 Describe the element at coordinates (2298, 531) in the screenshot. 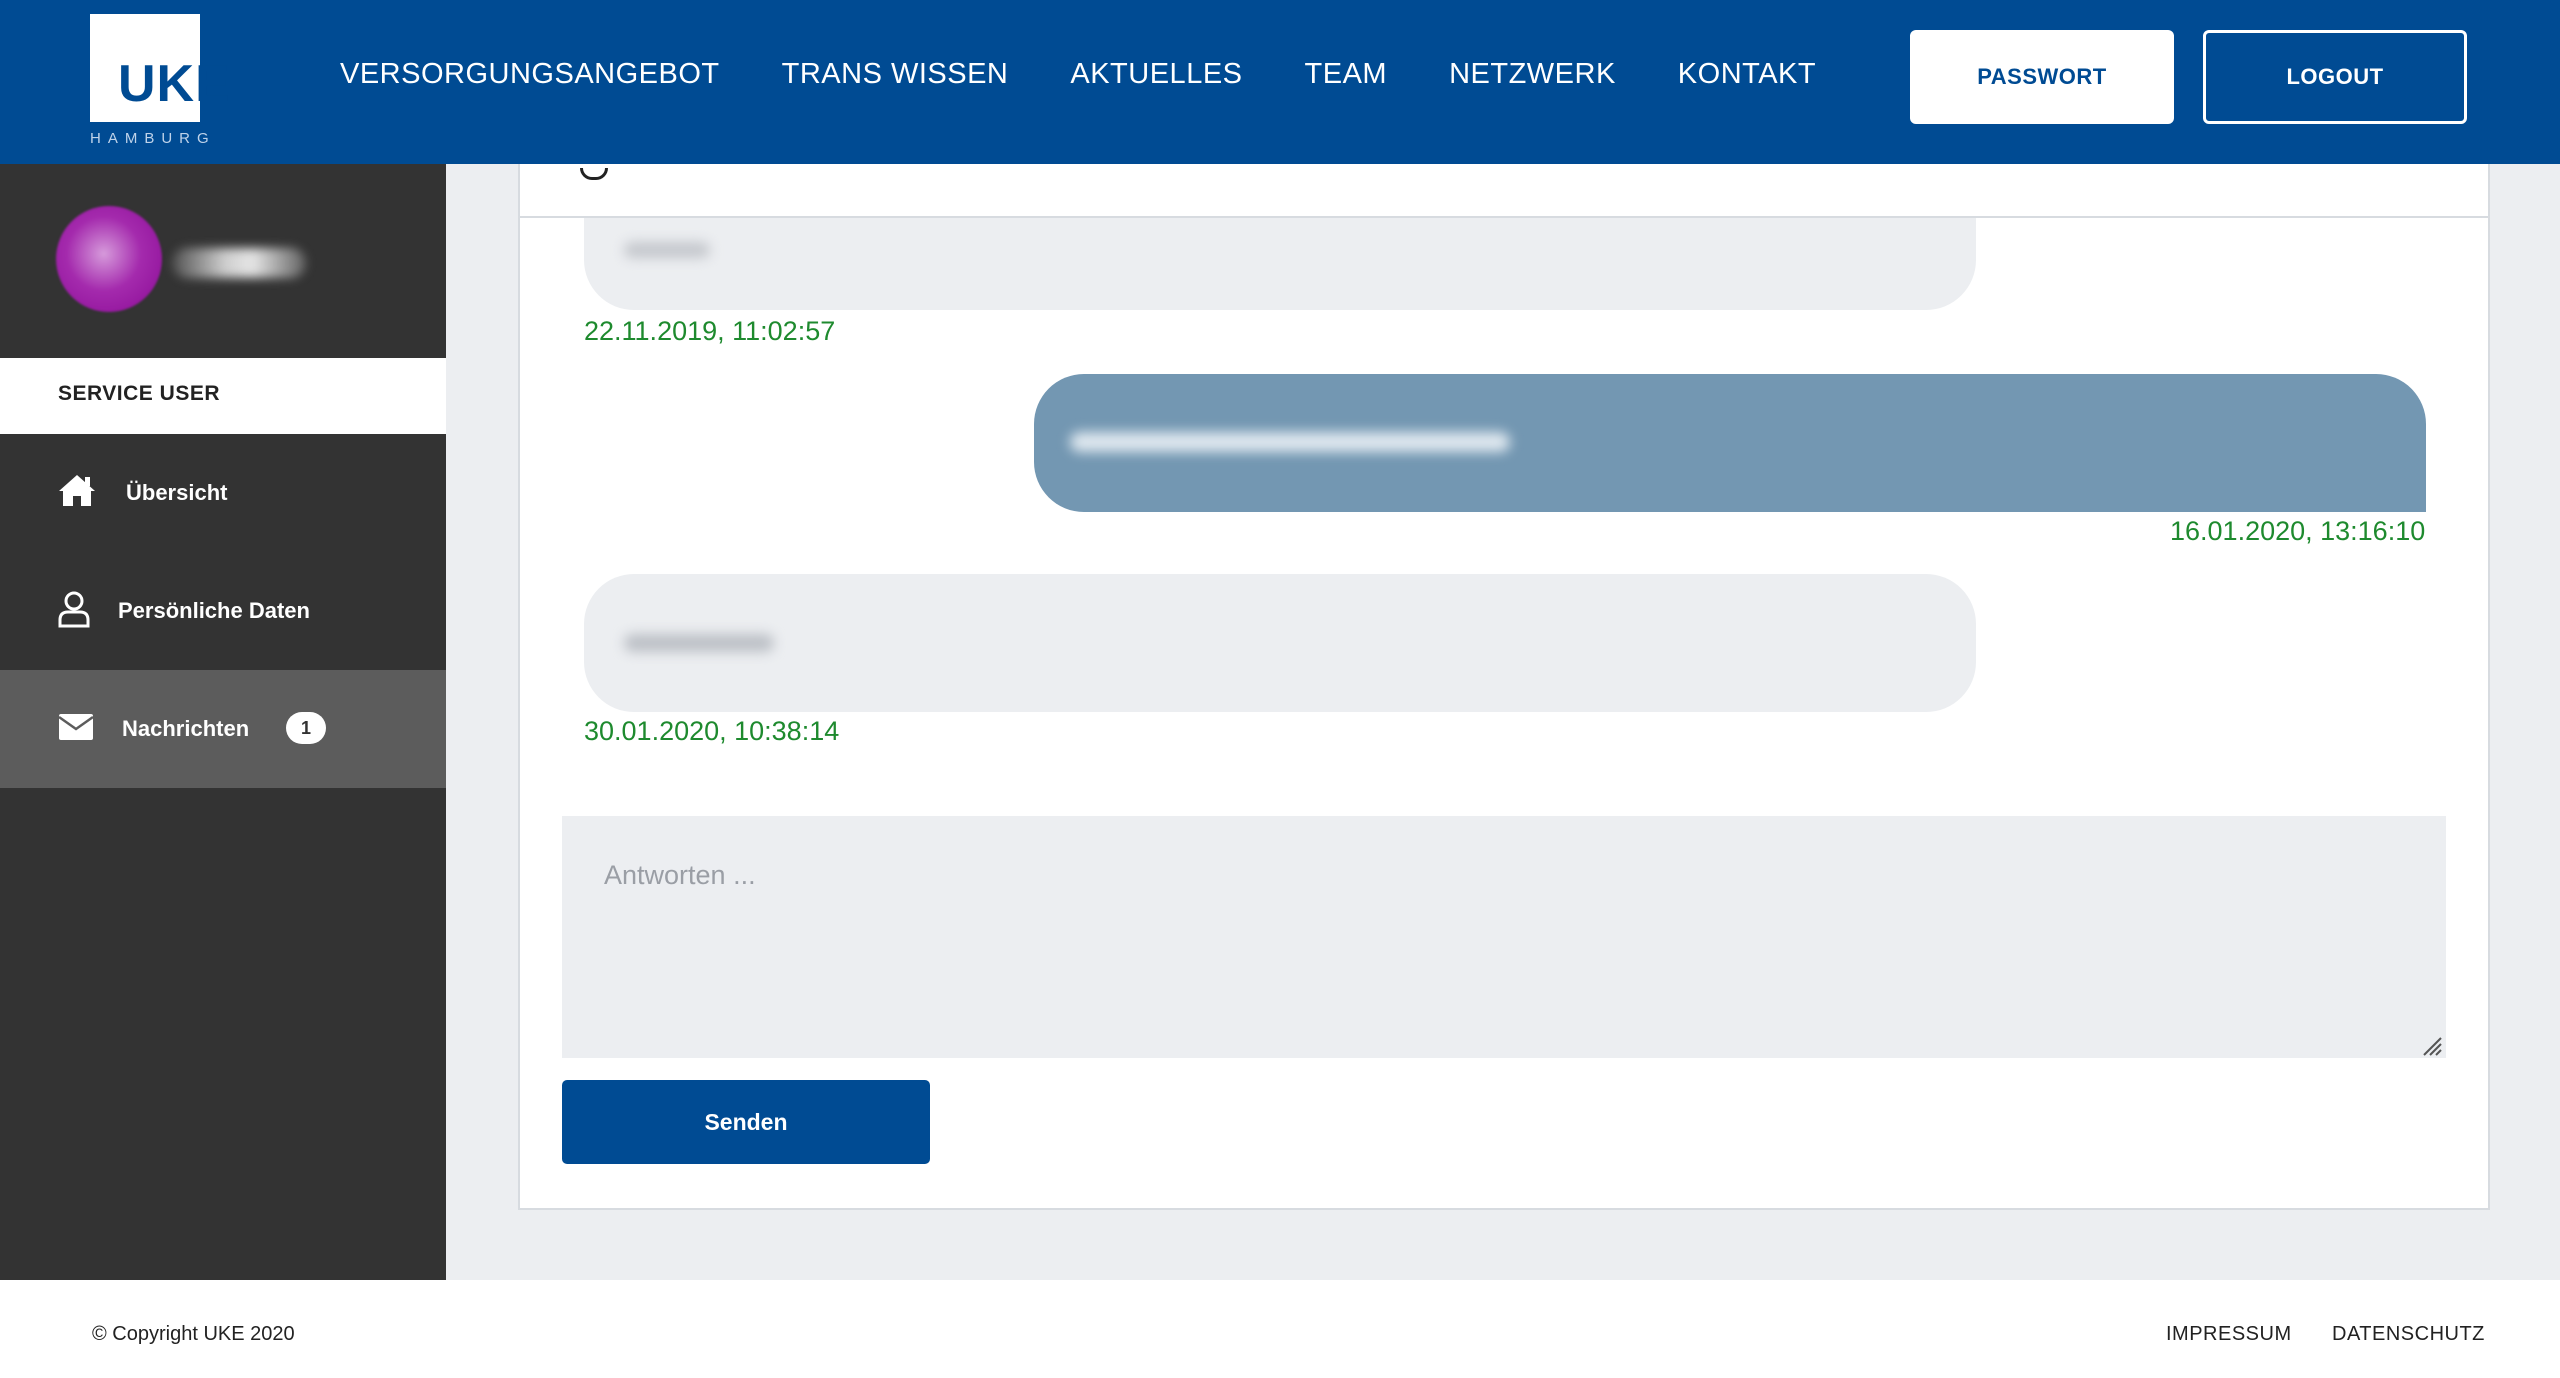

I see `message-timestamp: 16.01.2020, 13:16:10` at that location.